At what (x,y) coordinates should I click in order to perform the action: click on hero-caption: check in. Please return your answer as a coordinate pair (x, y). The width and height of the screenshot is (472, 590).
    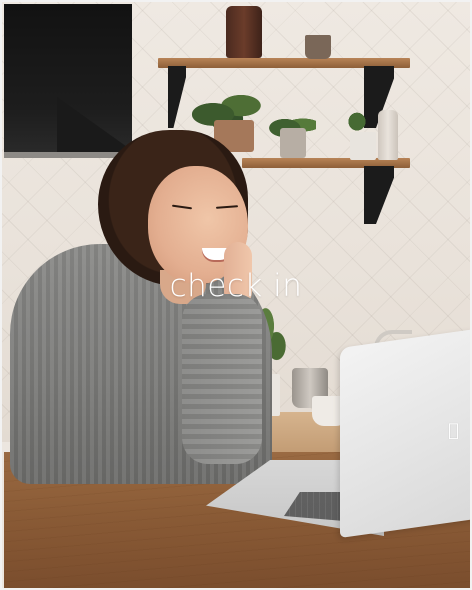
    Looking at the image, I should click on (236, 286).